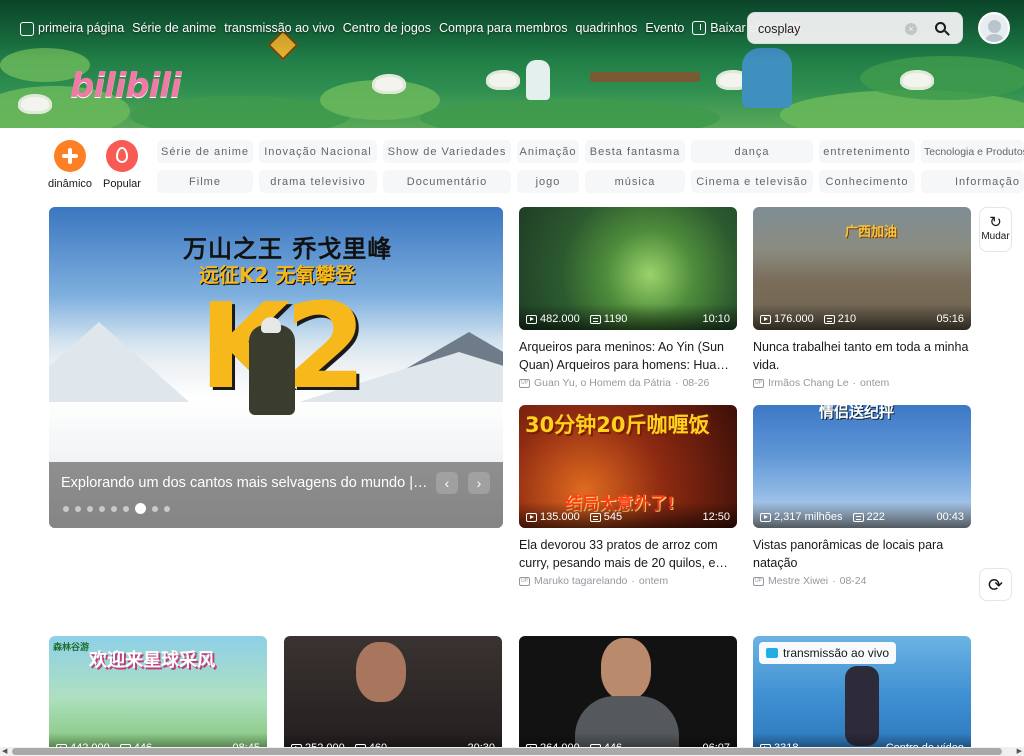  I want to click on horizontal-scrollbar: ◀ ▶, so click(512, 751).